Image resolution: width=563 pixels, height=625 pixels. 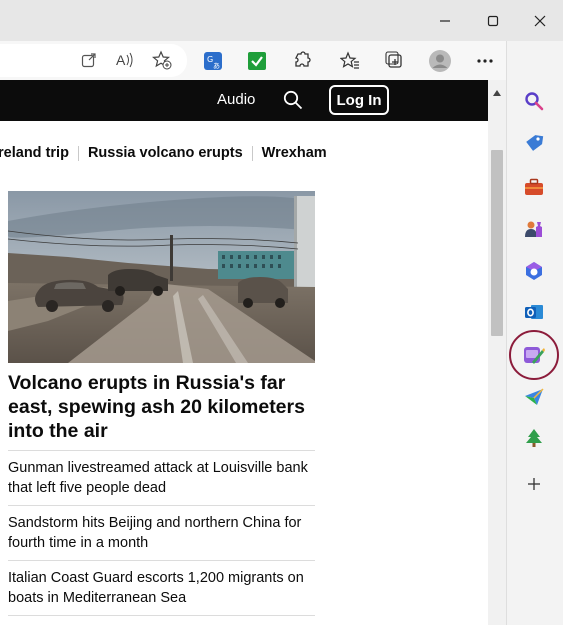 I want to click on tools-briefcase-icon, so click(x=534, y=187).